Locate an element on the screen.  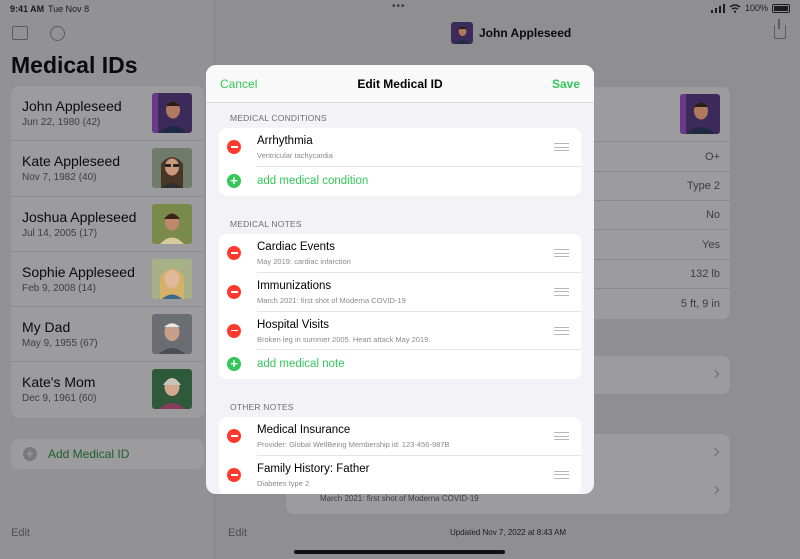
detail-header: John Appleseed is located at coordinates (511, 33).